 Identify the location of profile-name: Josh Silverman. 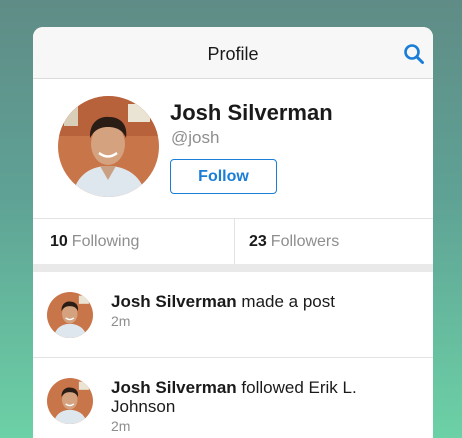
(251, 112).